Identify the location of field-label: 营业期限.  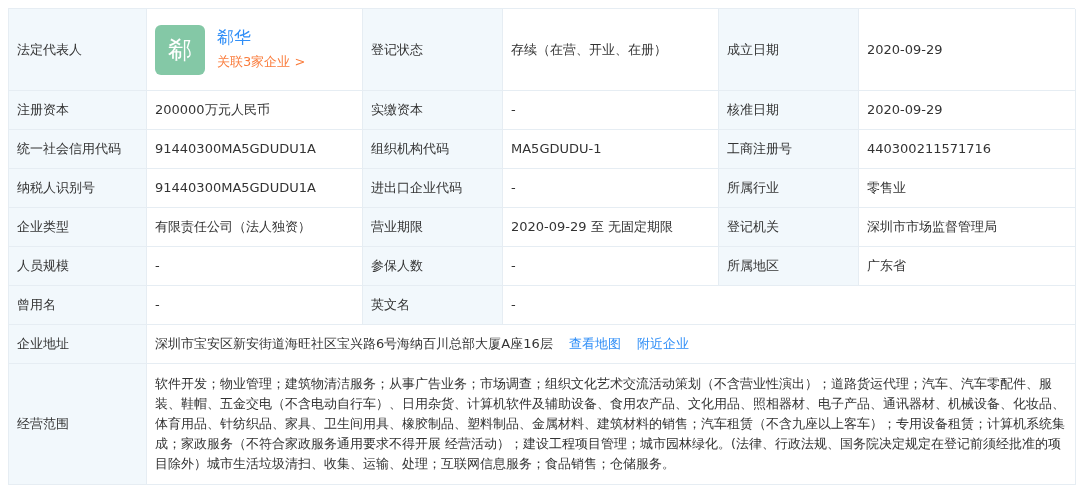
(397, 227).